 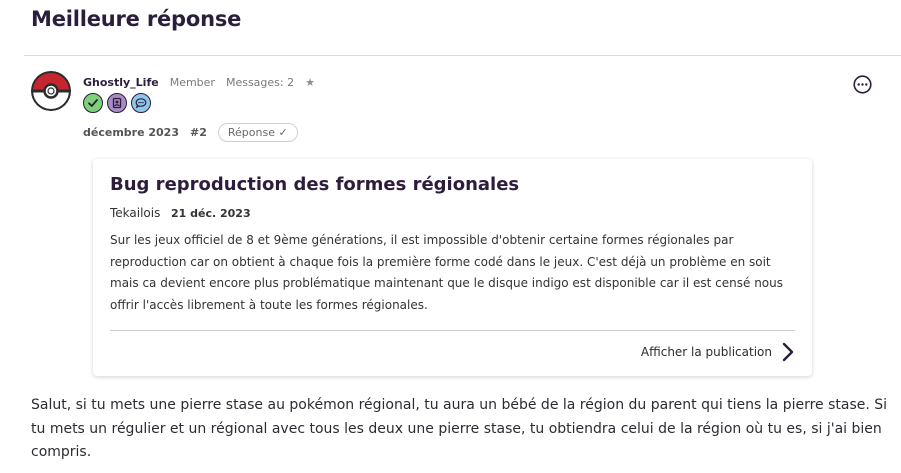 What do you see at coordinates (121, 82) in the screenshot?
I see `username-link: Ghostly_Life` at bounding box center [121, 82].